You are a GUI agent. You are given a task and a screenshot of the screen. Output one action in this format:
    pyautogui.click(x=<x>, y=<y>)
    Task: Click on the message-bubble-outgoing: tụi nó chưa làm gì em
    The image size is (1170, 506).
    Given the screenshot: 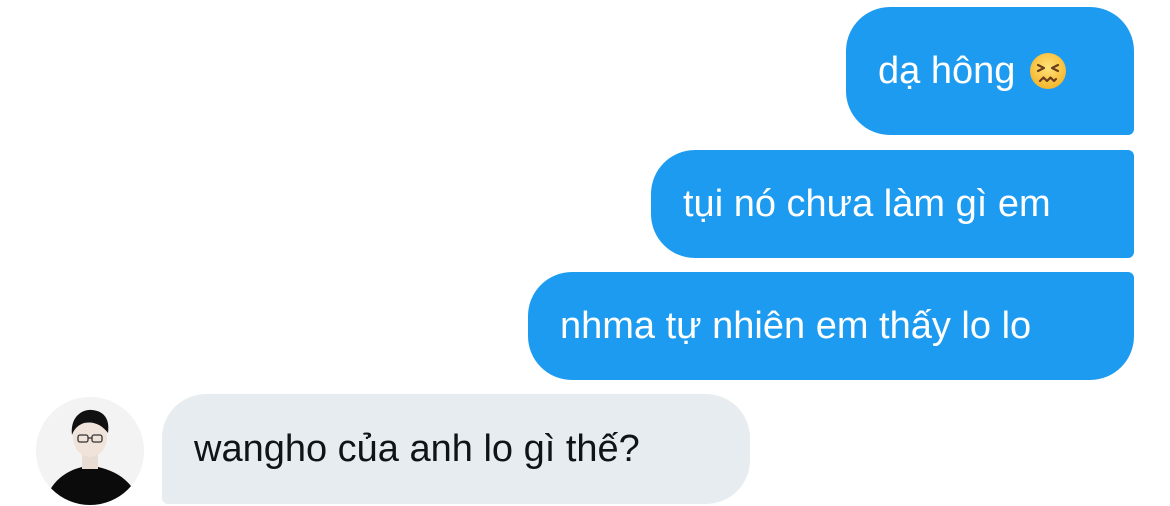 What is the action you would take?
    pyautogui.click(x=892, y=204)
    